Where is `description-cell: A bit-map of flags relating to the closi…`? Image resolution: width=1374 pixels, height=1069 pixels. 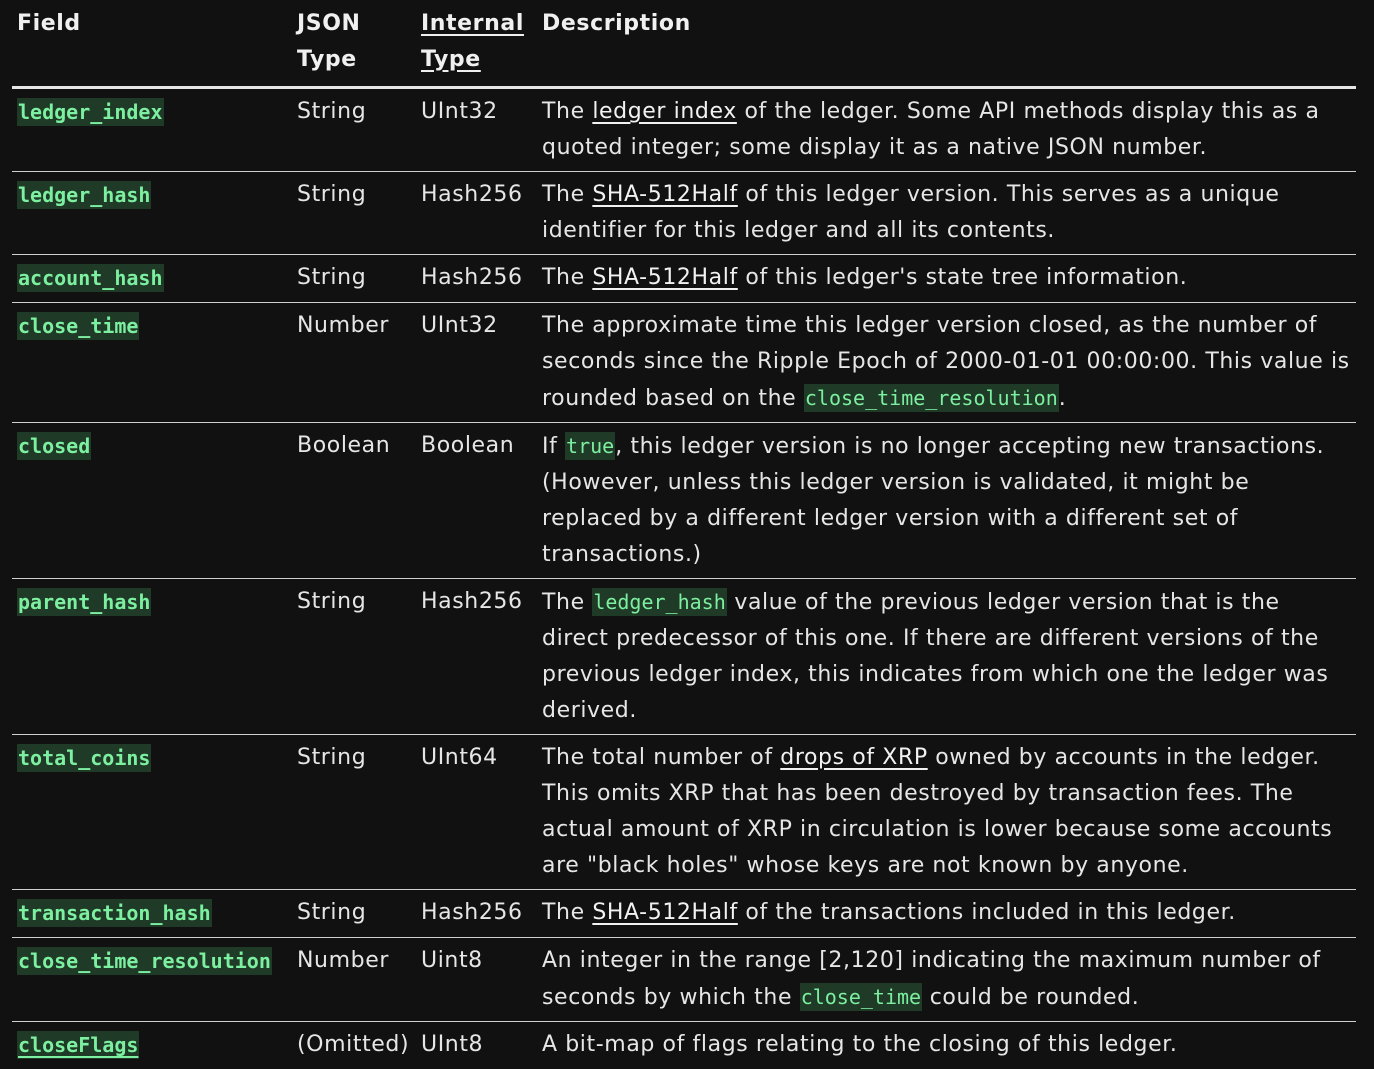 description-cell: A bit-map of flags relating to the closi… is located at coordinates (946, 1045).